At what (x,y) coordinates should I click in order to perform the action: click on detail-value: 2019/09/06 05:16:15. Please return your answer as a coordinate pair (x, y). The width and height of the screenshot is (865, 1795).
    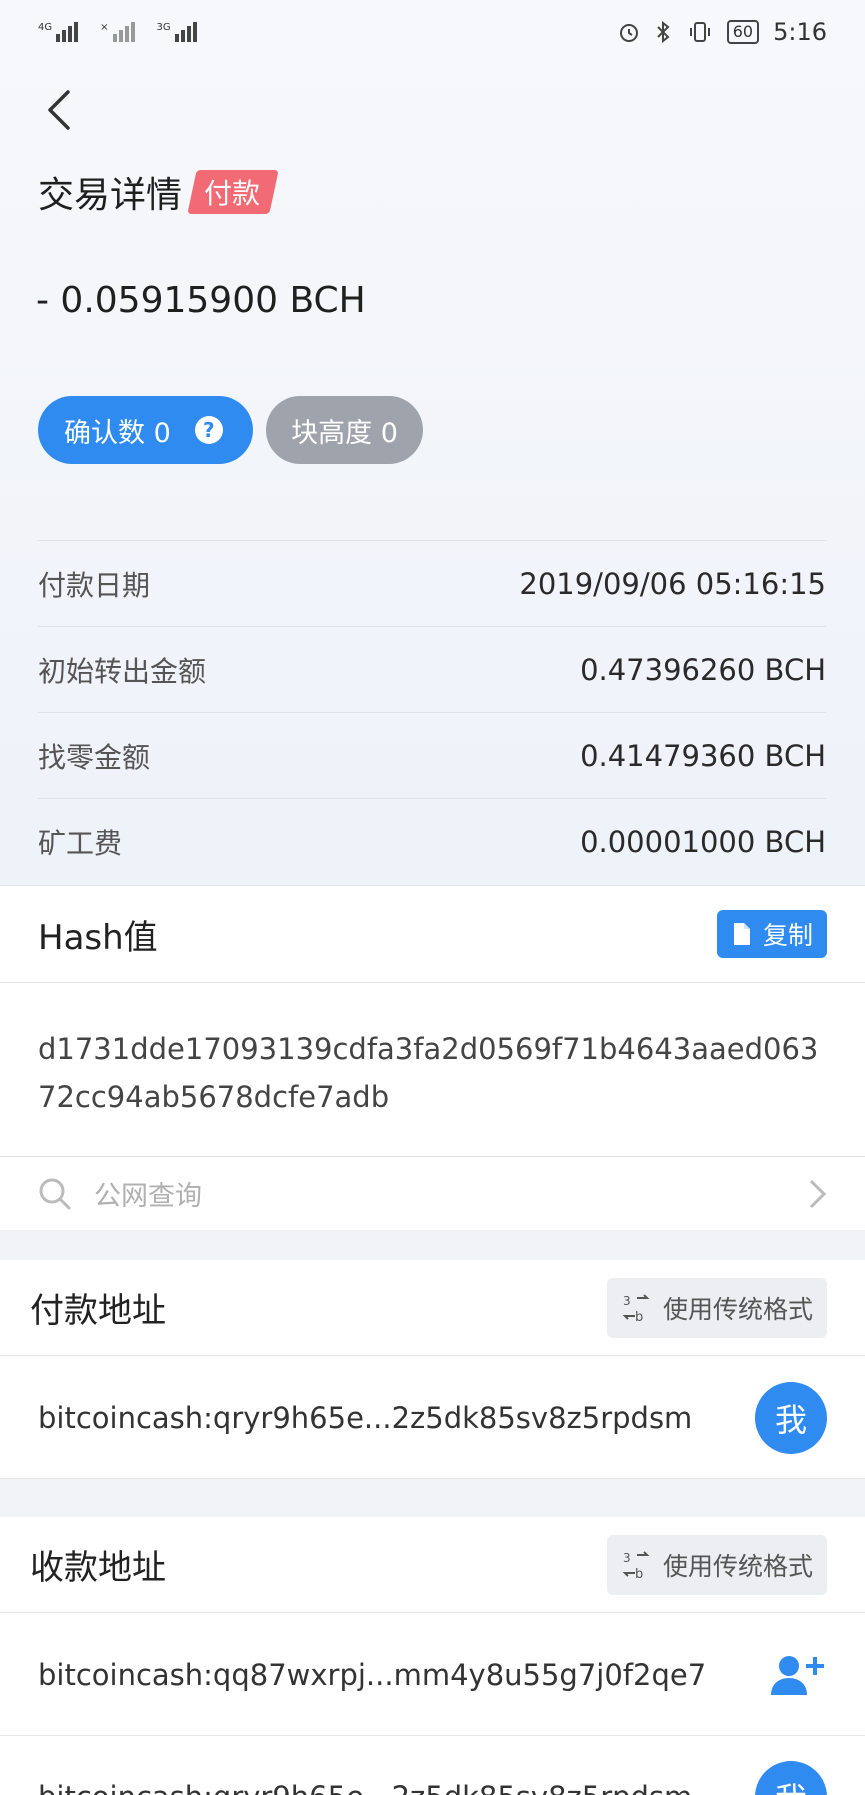
    Looking at the image, I should click on (672, 583).